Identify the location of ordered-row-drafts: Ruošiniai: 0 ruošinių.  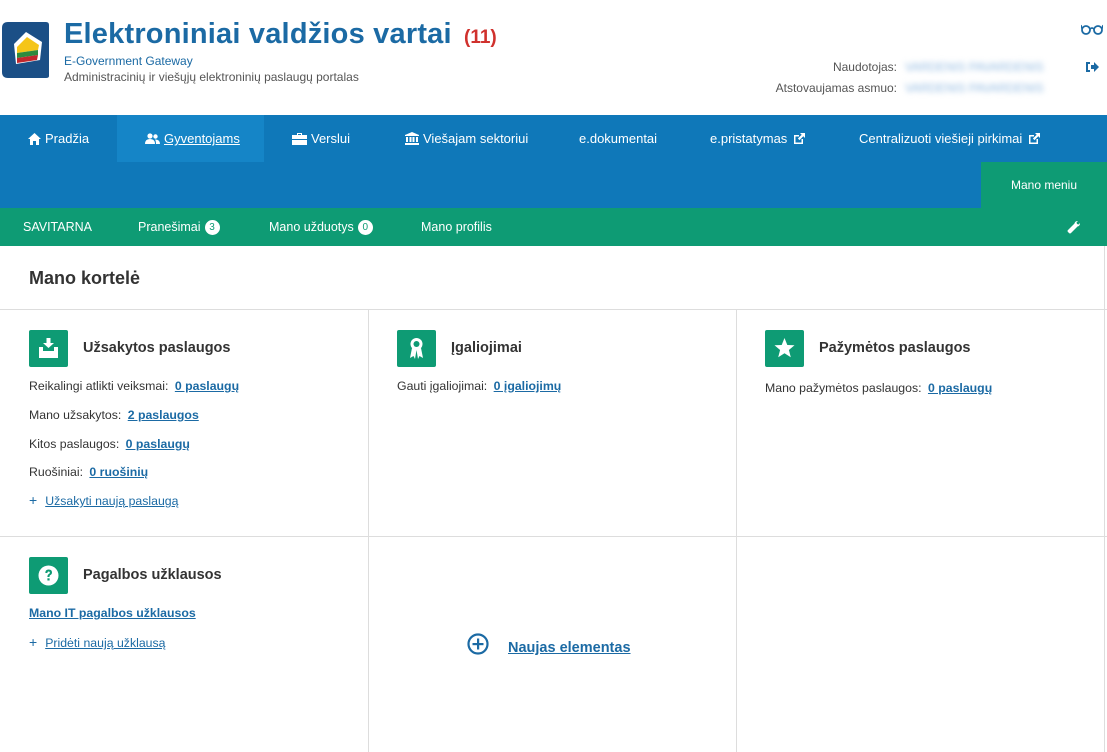
(88, 472).